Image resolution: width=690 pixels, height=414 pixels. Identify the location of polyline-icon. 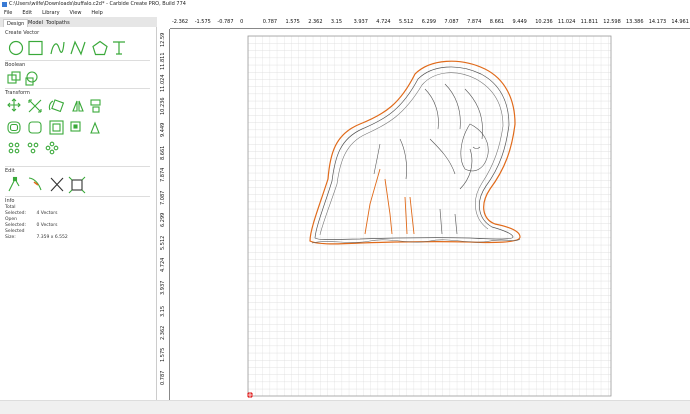
(78, 48).